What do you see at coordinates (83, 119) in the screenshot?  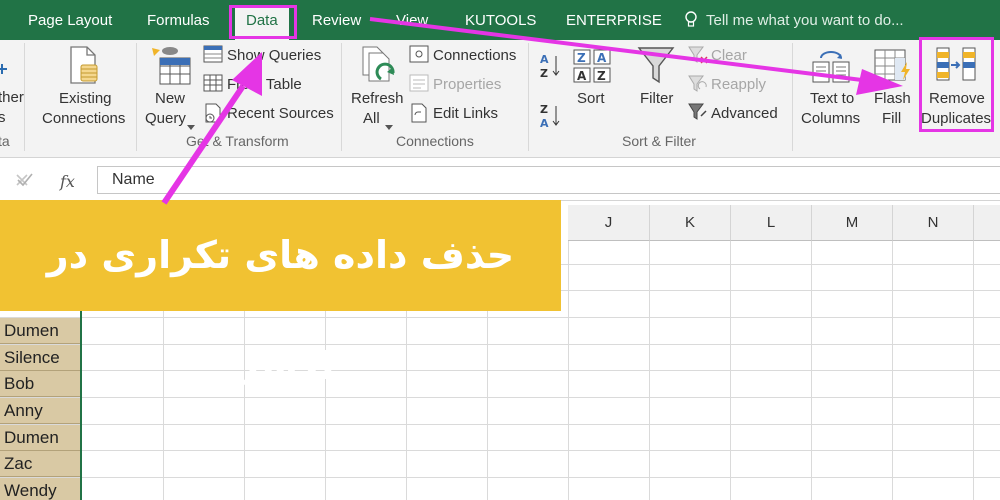 I see `existing-connections-line2: Connections` at bounding box center [83, 119].